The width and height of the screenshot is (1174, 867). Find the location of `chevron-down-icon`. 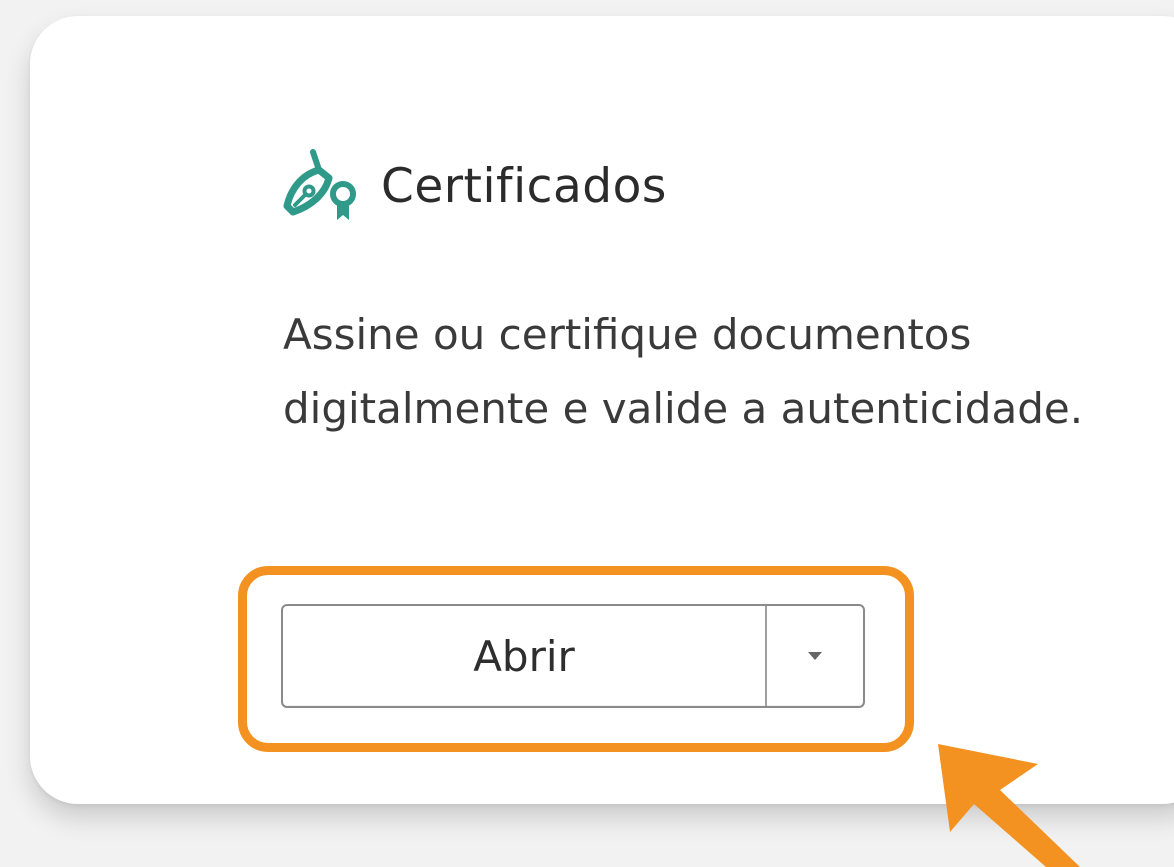

chevron-down-icon is located at coordinates (815, 656).